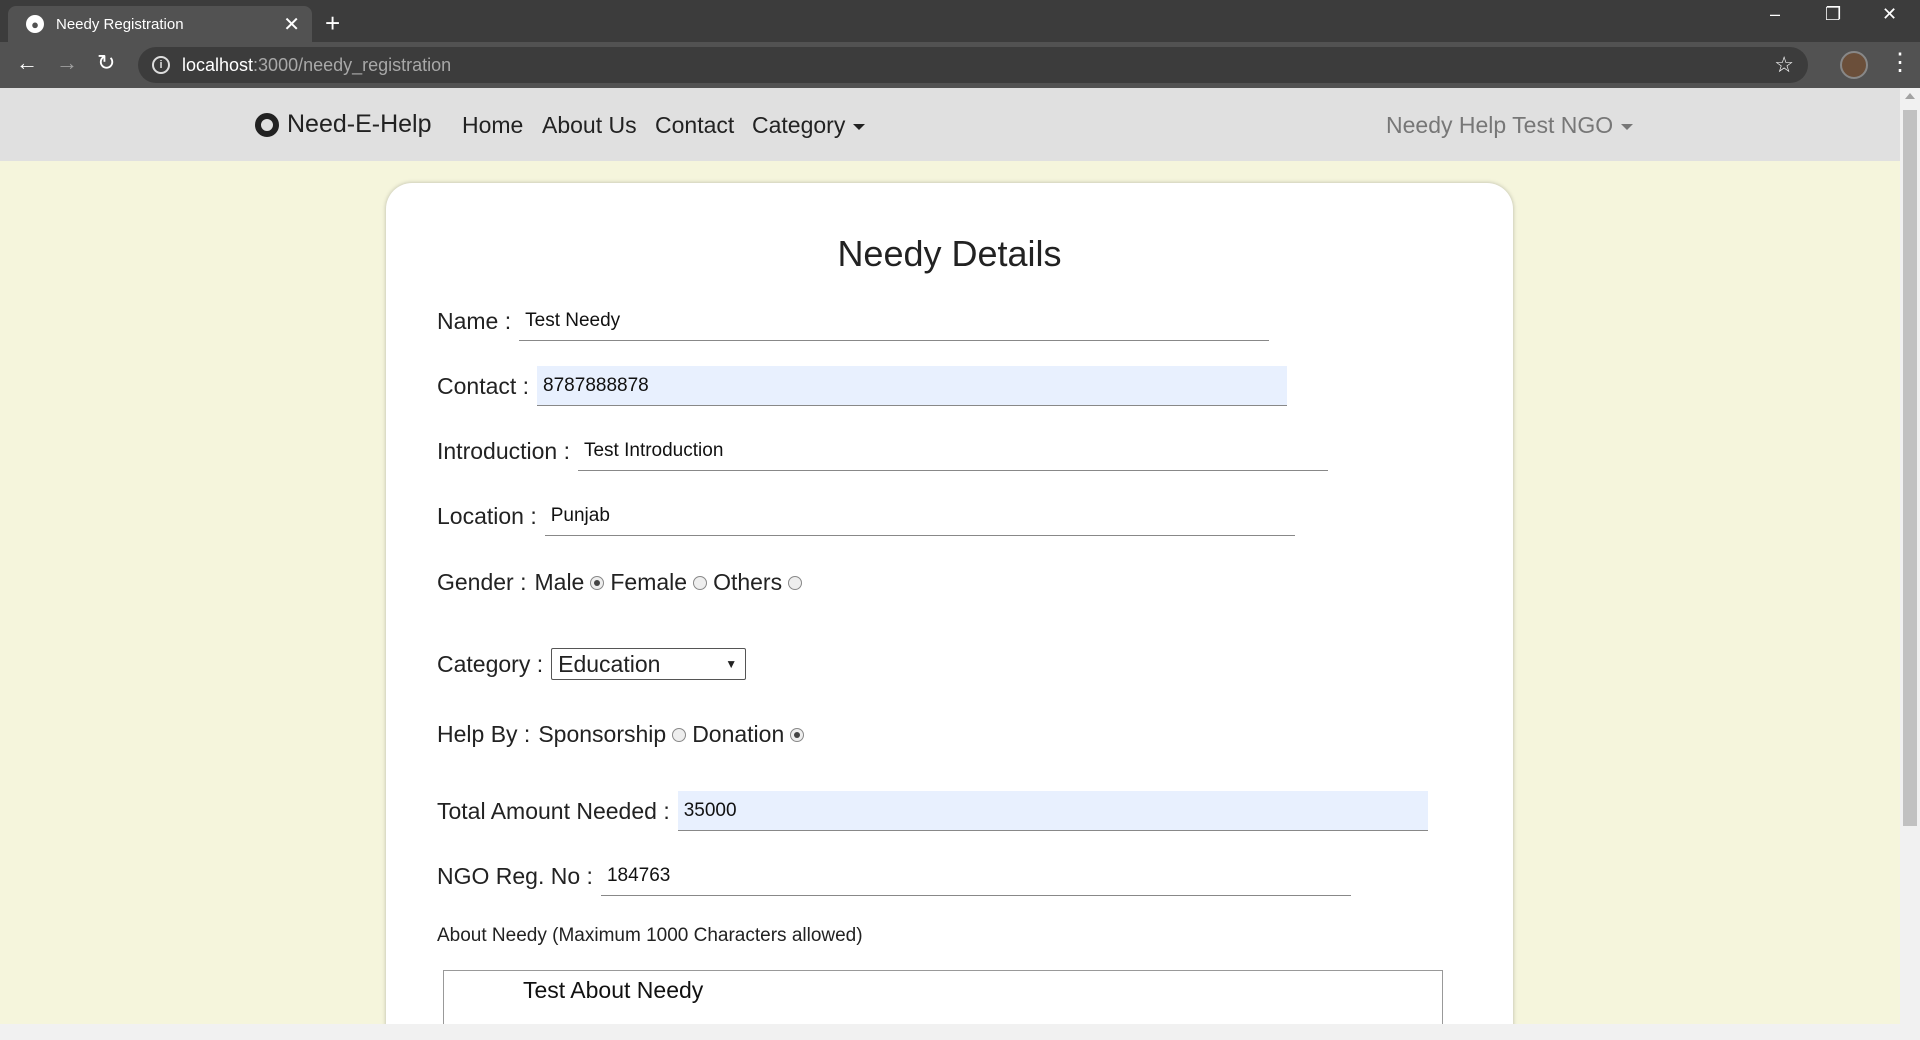  I want to click on name-input, so click(894, 321).